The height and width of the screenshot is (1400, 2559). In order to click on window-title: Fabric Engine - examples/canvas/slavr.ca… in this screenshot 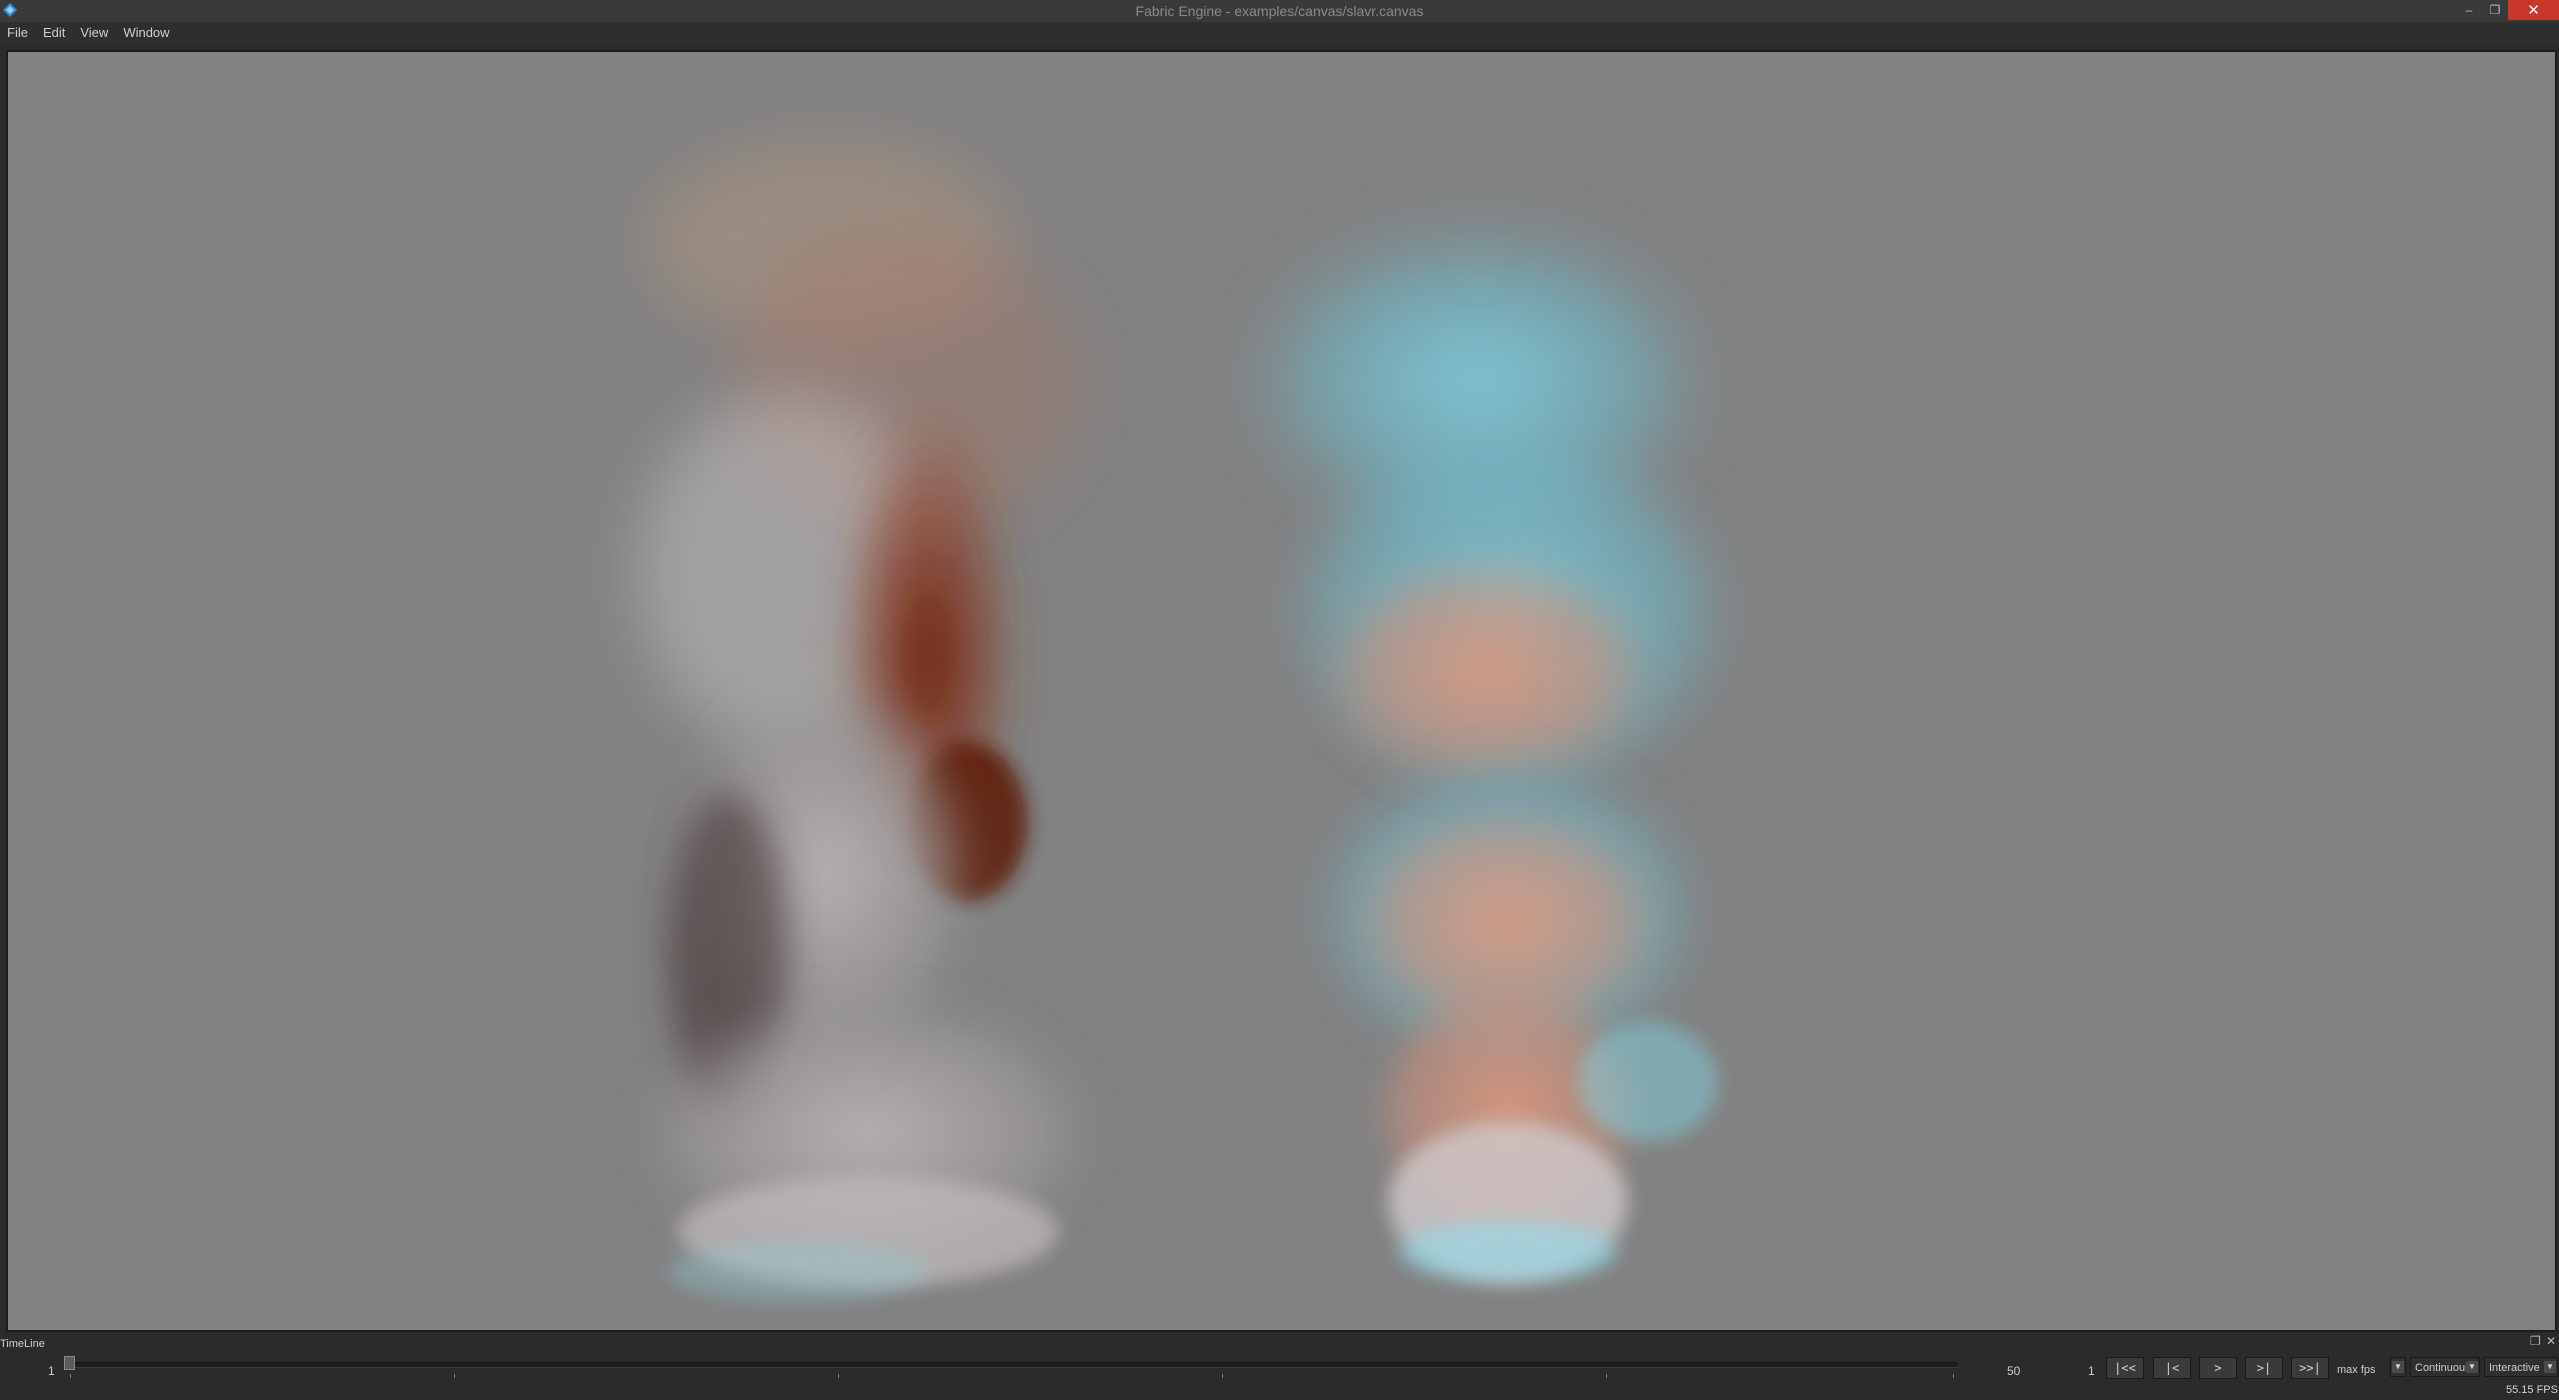, I will do `click(1279, 11)`.